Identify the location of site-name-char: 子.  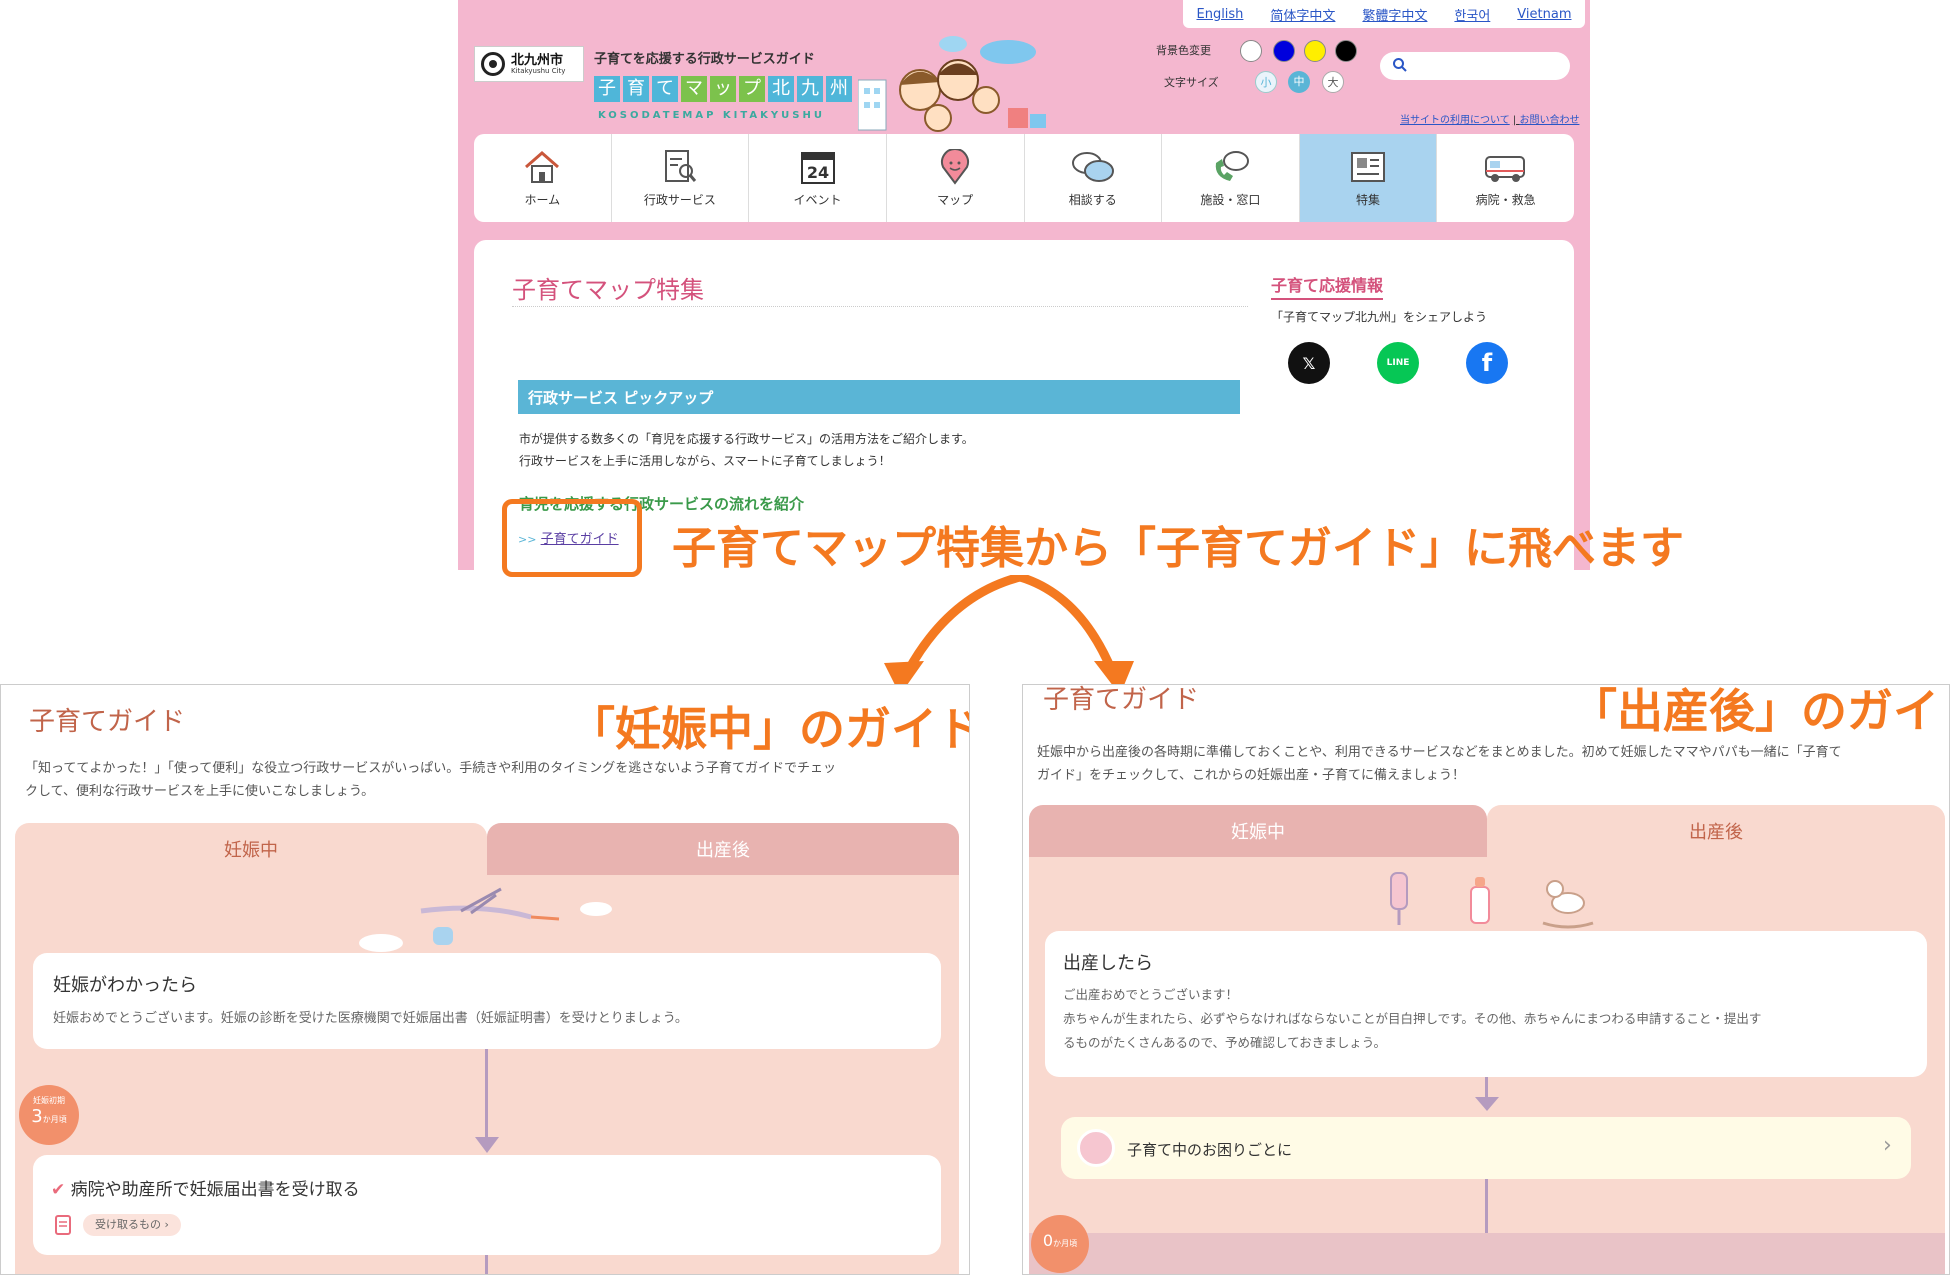
(607, 89).